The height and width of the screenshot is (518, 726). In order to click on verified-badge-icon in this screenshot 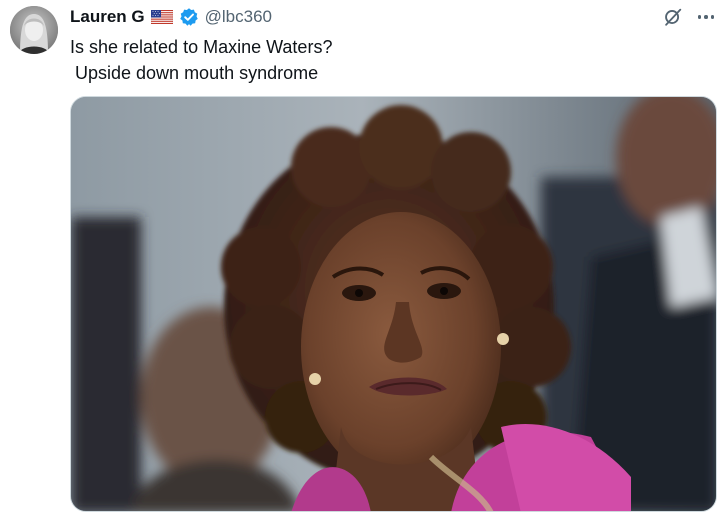, I will do `click(189, 17)`.